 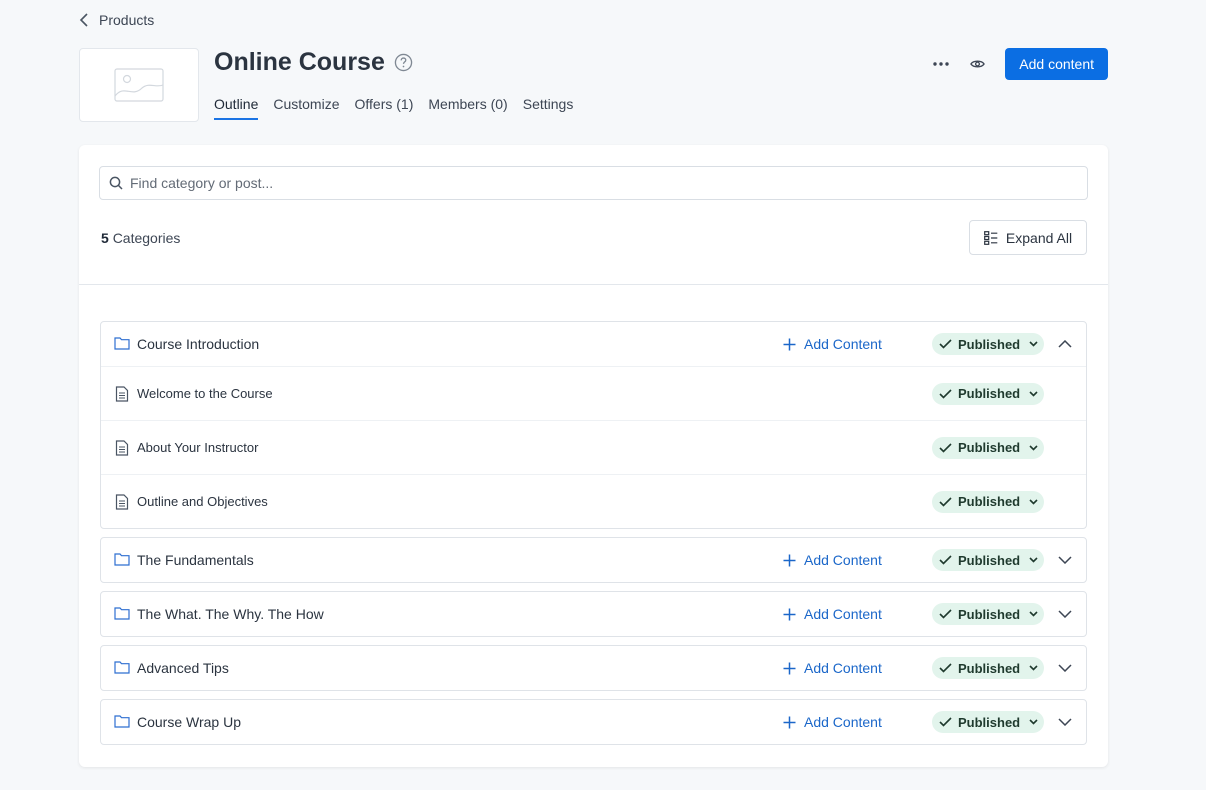 I want to click on product-thumbnail, so click(x=139, y=85).